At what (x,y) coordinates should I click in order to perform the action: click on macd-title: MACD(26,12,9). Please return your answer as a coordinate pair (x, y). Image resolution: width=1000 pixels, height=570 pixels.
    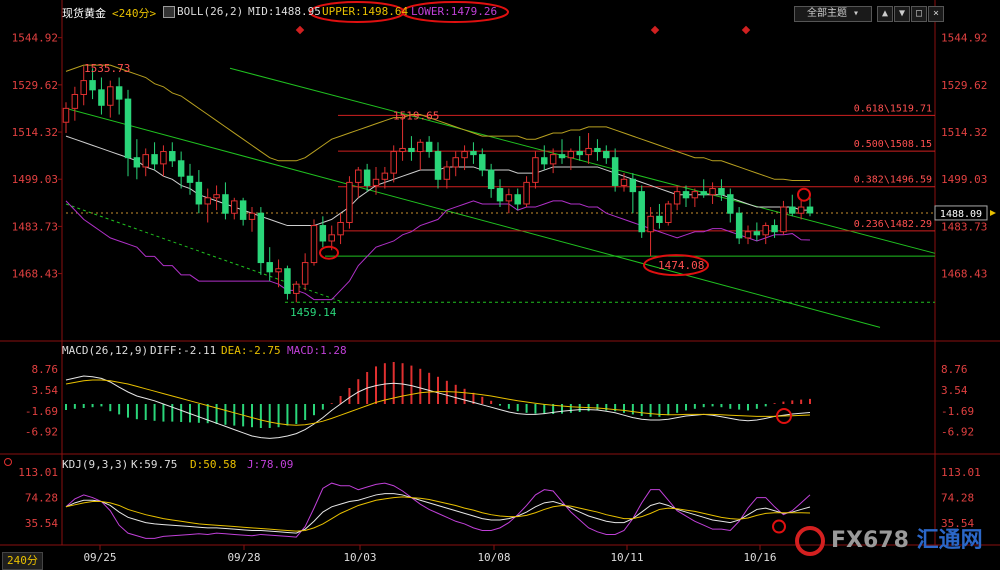
    Looking at the image, I should click on (105, 350).